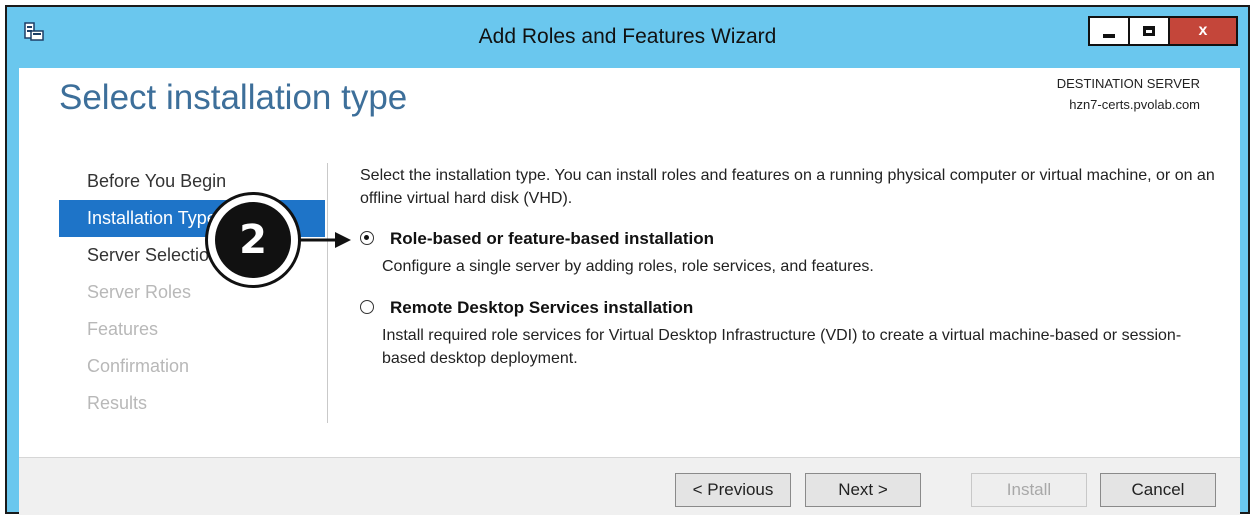 The image size is (1257, 521). What do you see at coordinates (138, 366) in the screenshot?
I see `nav-item-confirmation: Confirmation` at bounding box center [138, 366].